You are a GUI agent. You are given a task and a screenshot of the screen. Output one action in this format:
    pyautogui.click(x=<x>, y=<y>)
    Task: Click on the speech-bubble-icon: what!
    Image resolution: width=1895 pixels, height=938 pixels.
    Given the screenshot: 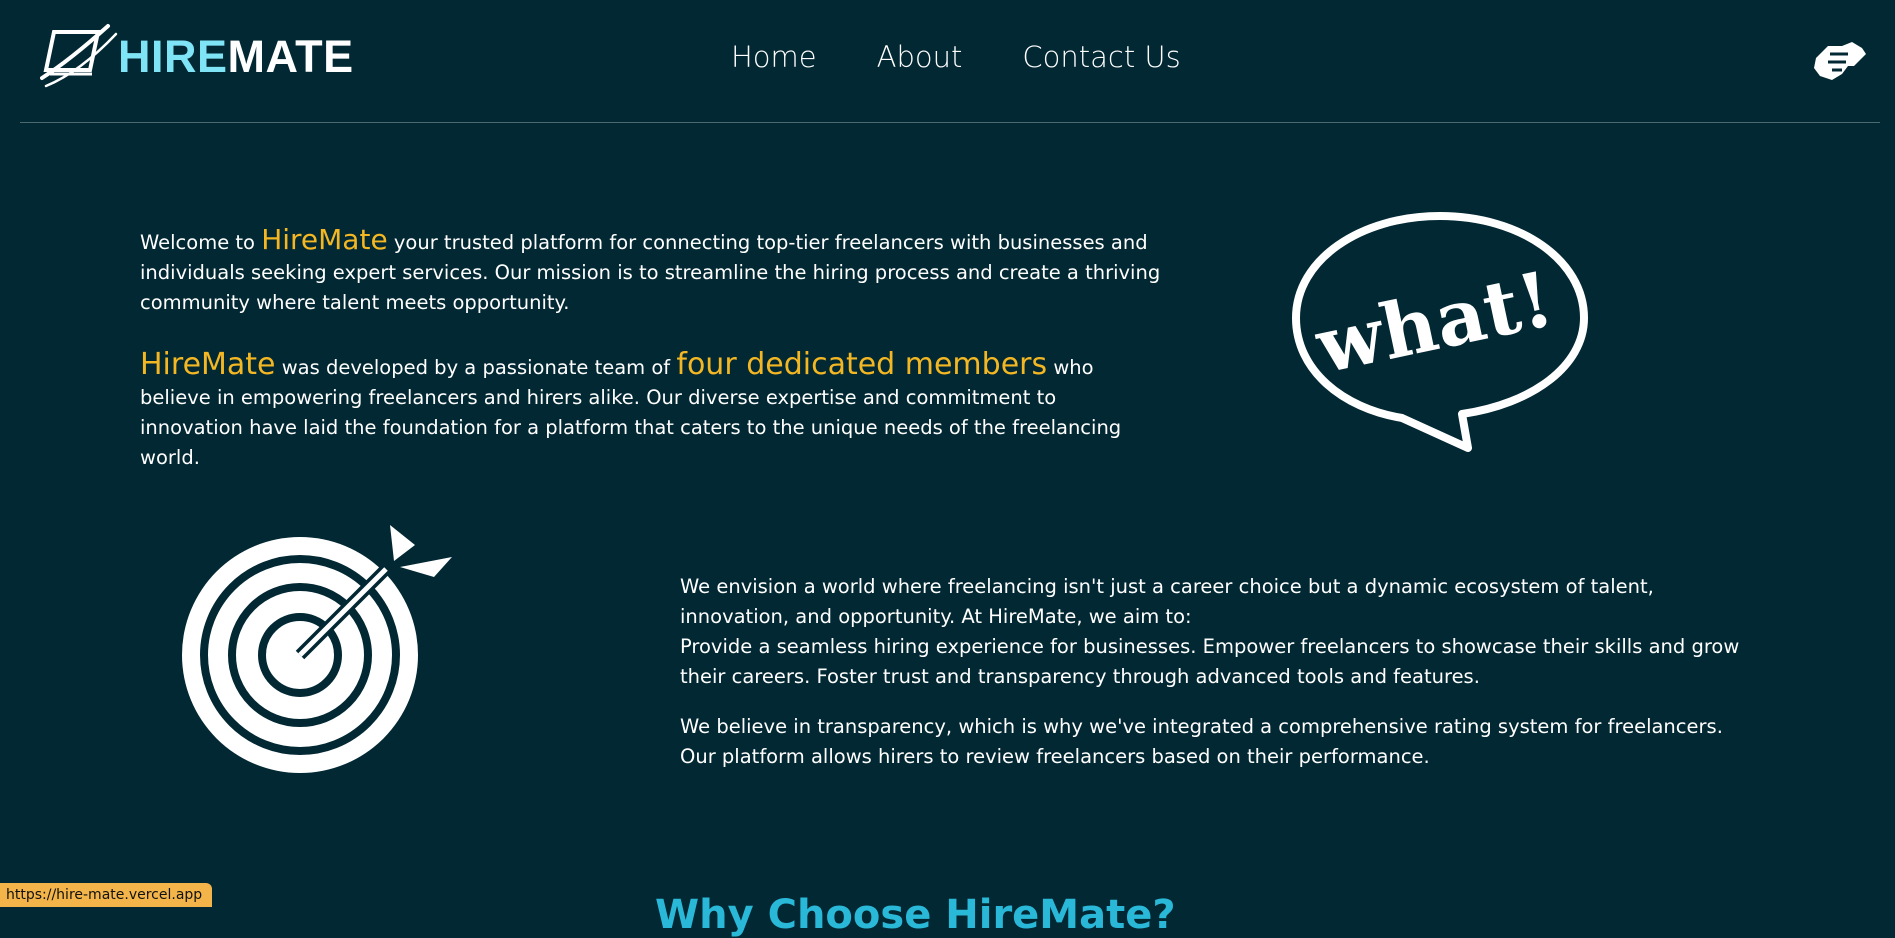 What is the action you would take?
    pyautogui.click(x=1440, y=332)
    